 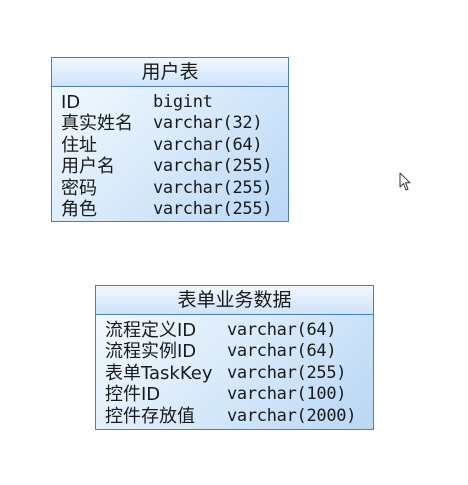 I want to click on field-row: 流程实例ID varchar(64), so click(x=239, y=351).